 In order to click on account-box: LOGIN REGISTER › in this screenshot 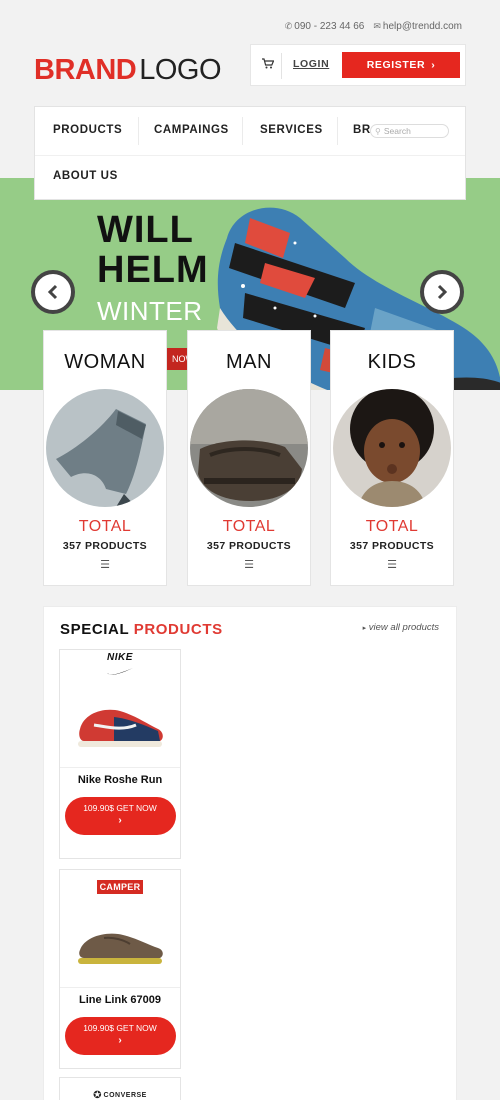, I will do `click(358, 65)`.